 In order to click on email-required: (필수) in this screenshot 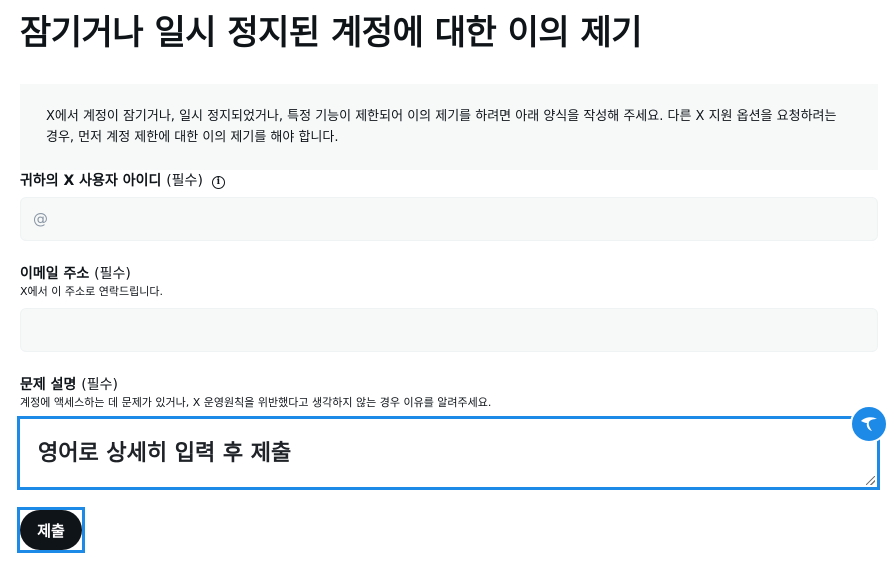, I will do `click(112, 274)`.